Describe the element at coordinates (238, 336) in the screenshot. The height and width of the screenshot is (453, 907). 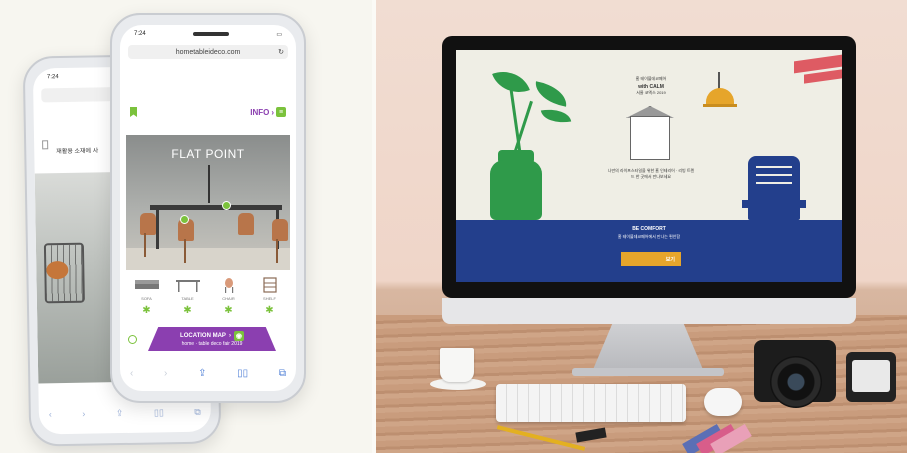
I see `map-icon: ◉` at that location.